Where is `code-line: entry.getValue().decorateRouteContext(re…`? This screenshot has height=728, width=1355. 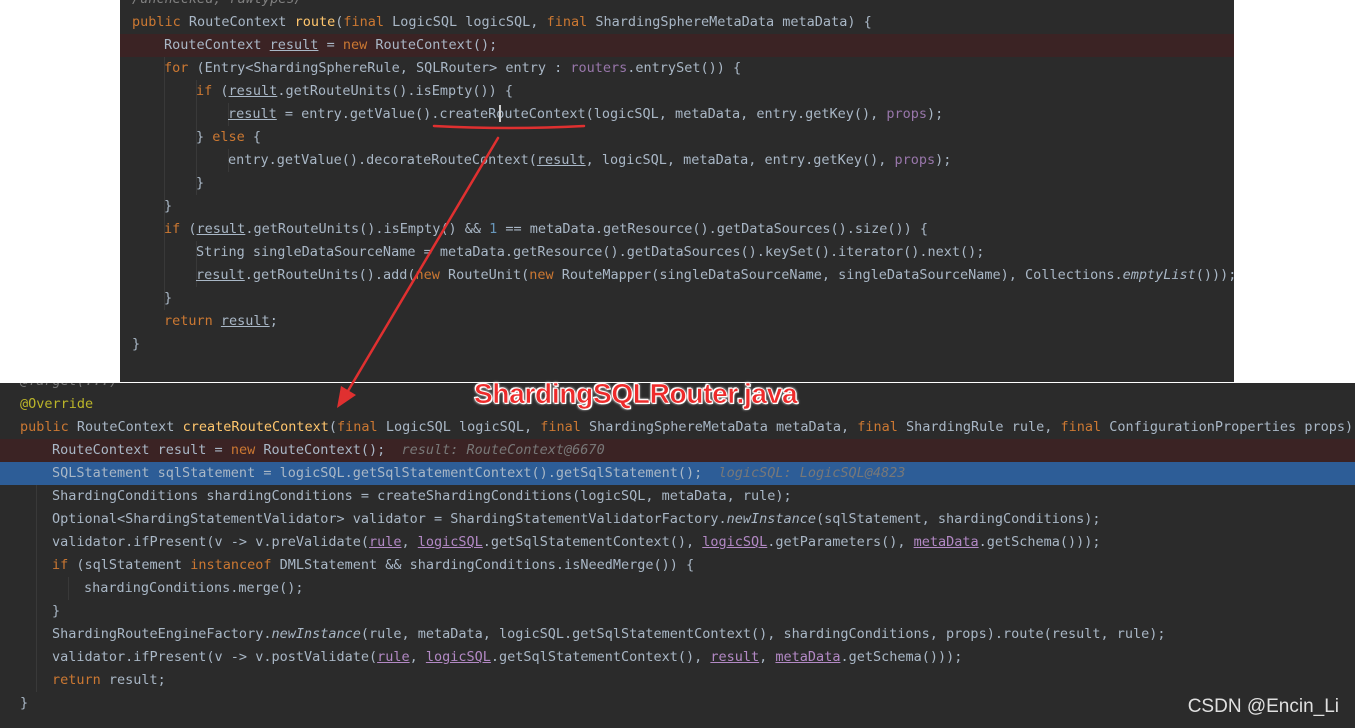 code-line: entry.getValue().decorateRouteContext(re… is located at coordinates (677, 160).